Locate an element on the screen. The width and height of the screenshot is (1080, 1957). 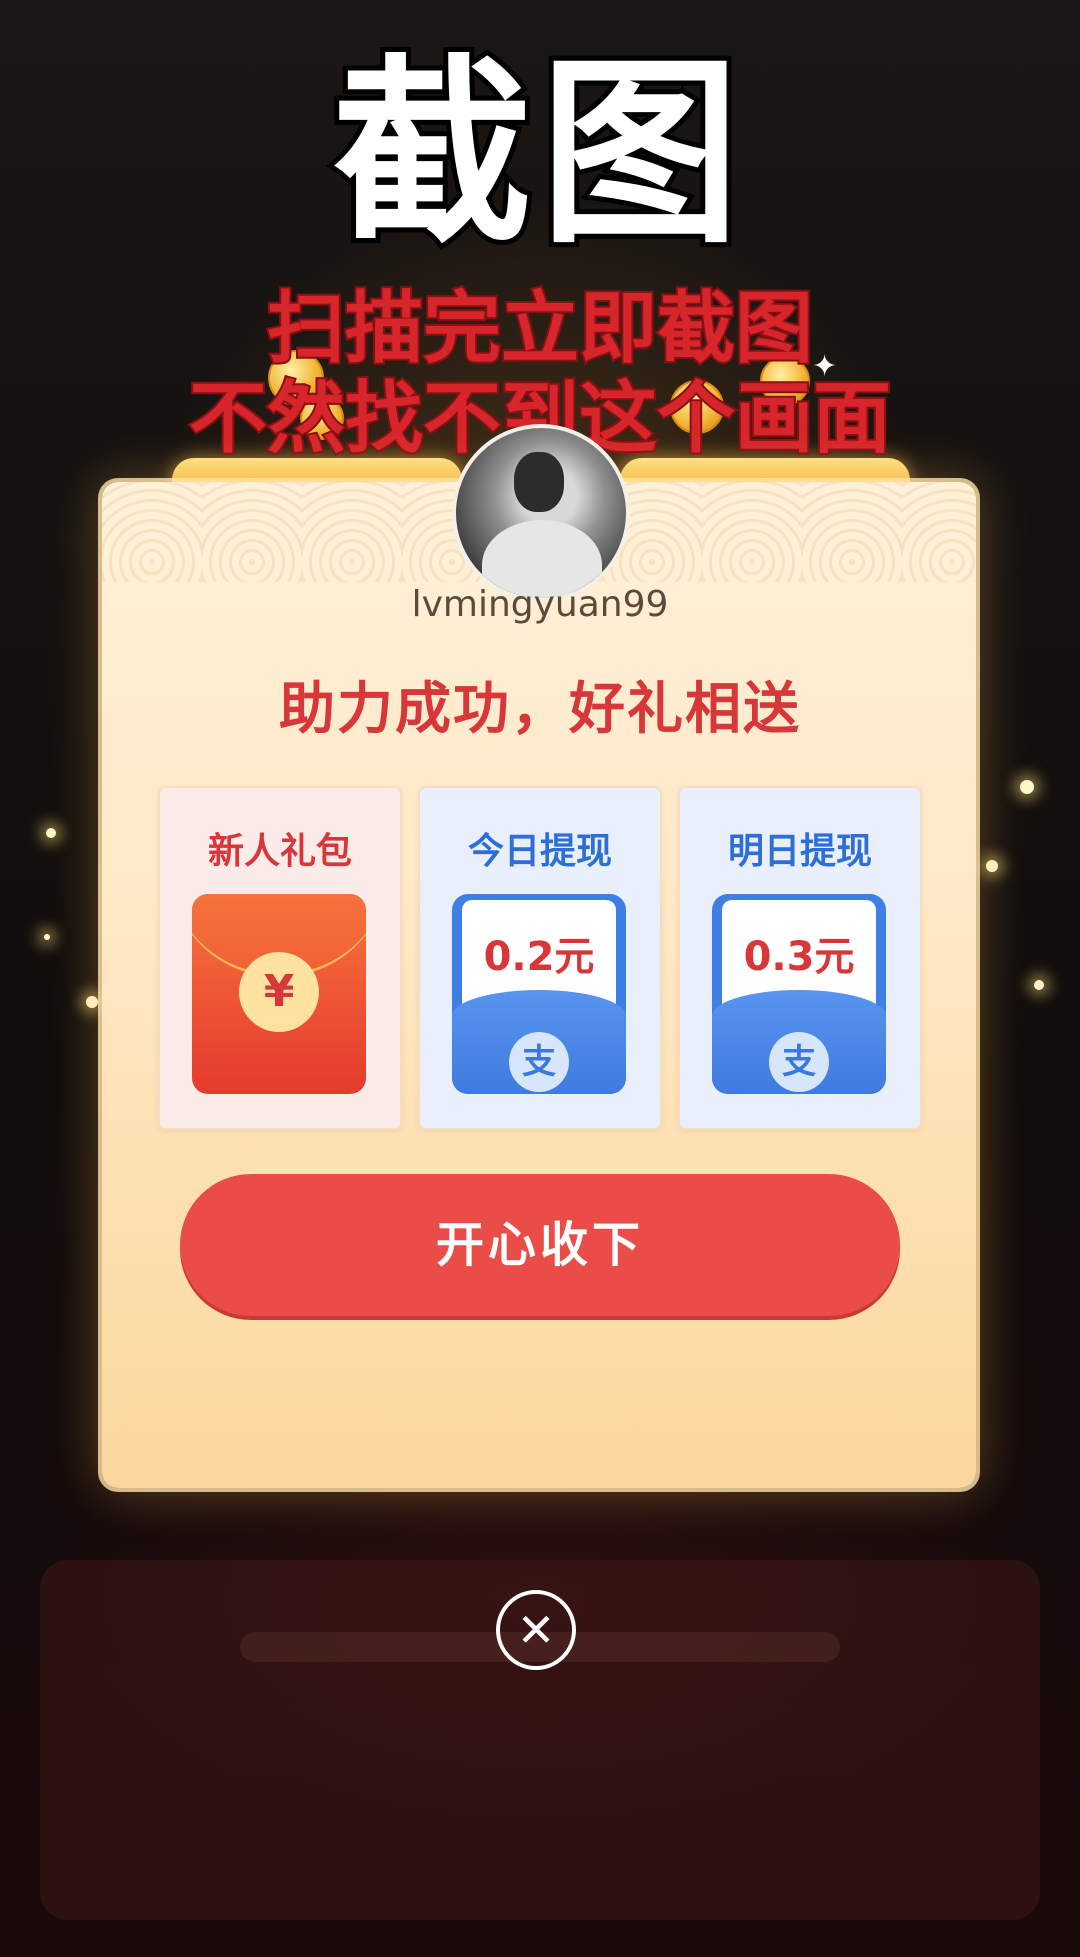
overlay-instruction-line1: 扫描完立即截图 is located at coordinates (540, 329).